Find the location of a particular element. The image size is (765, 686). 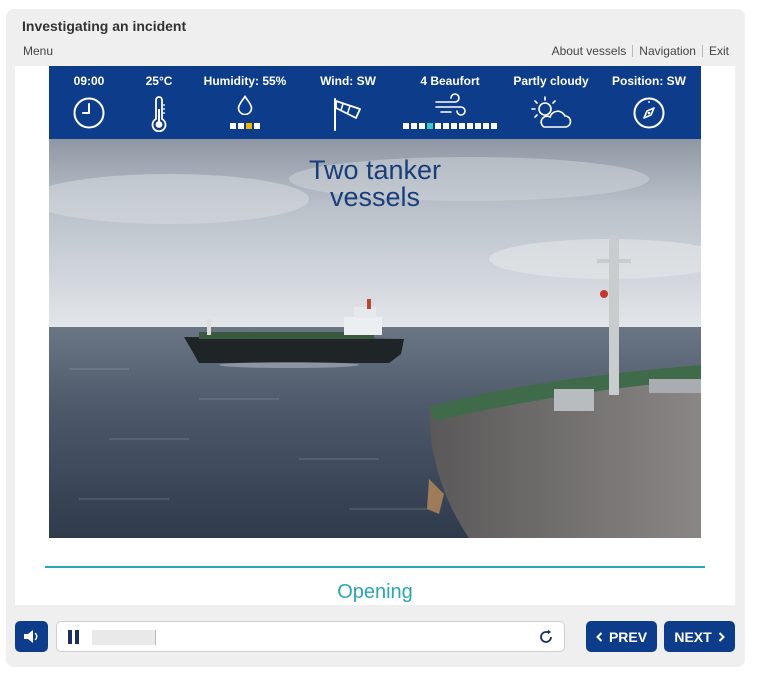

next-label: NEXT is located at coordinates (693, 636).